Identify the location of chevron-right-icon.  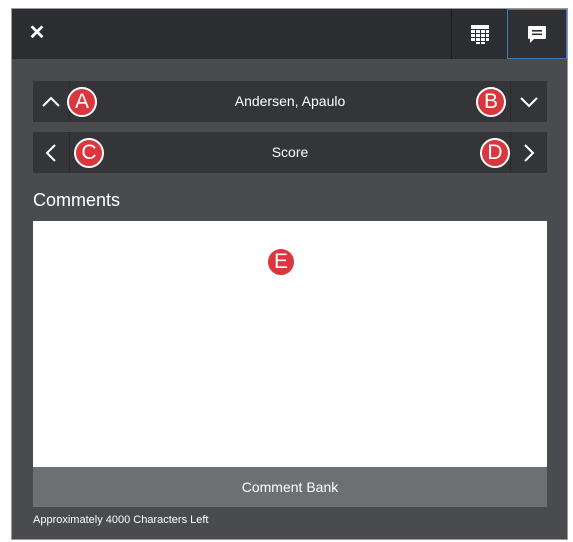
(529, 152).